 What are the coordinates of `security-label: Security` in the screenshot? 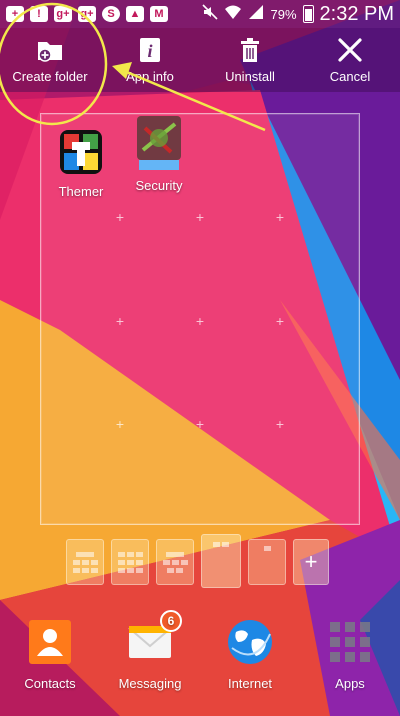 It's located at (159, 185).